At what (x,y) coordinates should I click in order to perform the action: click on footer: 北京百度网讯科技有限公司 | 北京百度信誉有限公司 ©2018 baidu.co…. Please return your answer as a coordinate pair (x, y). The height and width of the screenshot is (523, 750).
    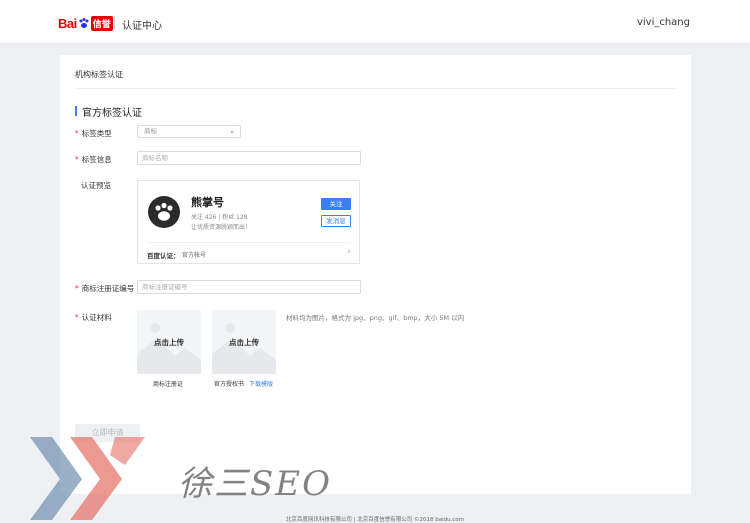
    Looking at the image, I should click on (375, 520).